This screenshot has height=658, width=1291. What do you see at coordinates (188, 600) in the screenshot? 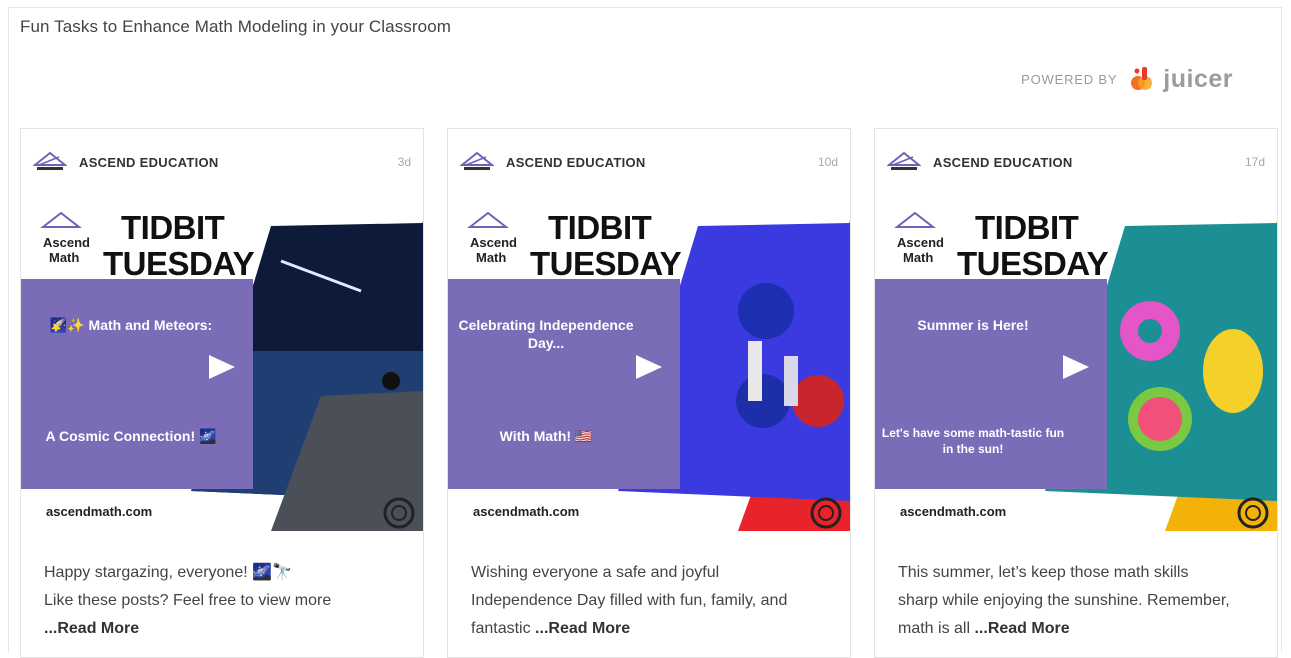
I see `caption-line: Like these posts? Feel free to view more` at bounding box center [188, 600].